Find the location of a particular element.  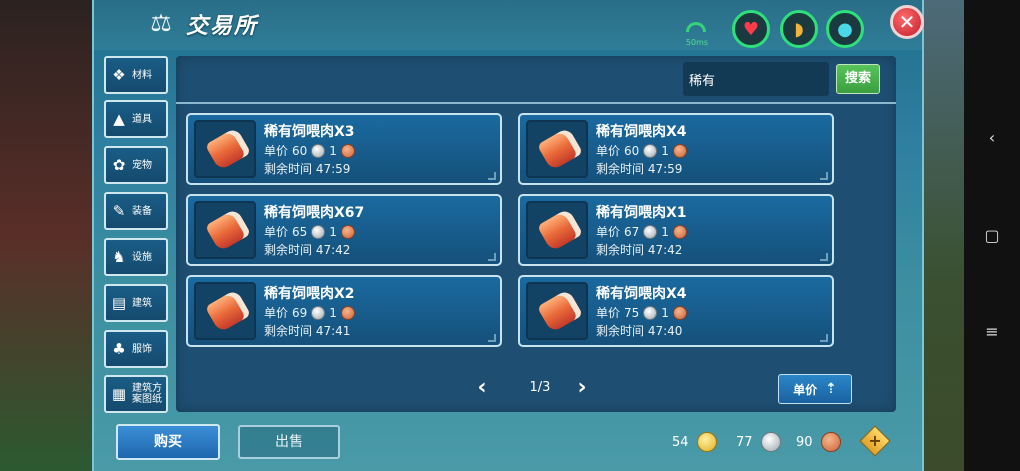

buy-tab-button: 购买 is located at coordinates (168, 442).